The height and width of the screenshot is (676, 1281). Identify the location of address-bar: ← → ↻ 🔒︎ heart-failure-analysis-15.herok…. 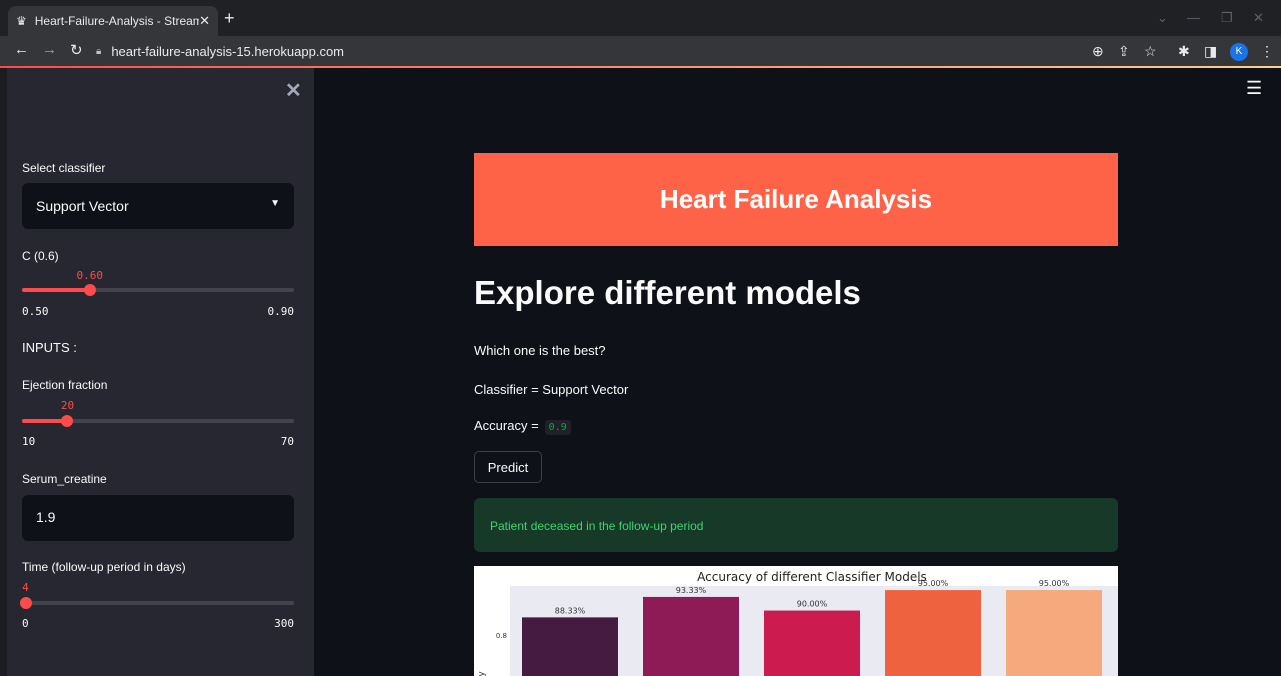
(640, 51).